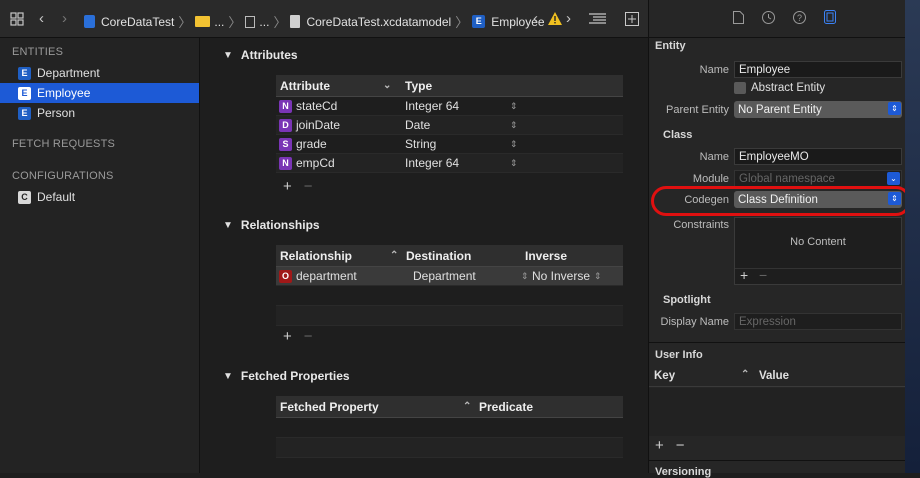  Describe the element at coordinates (99, 113) in the screenshot. I see `sidebar-item-person: E Person` at that location.